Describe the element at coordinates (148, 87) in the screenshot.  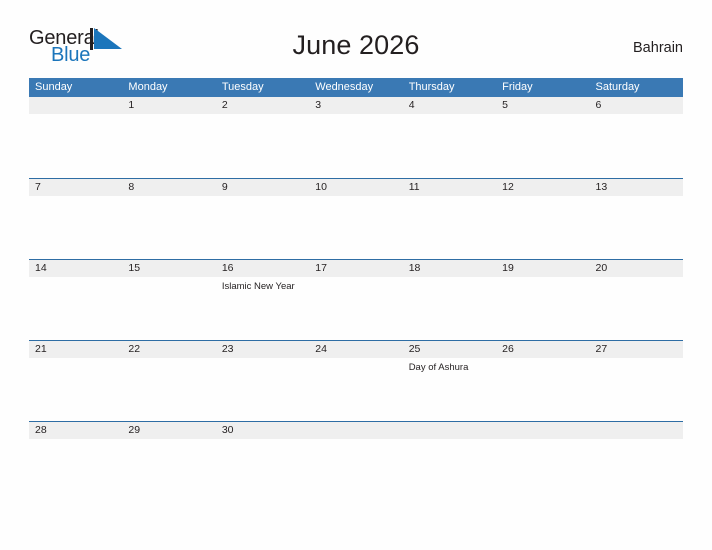
I see `weekday-header-monday: Monday` at that location.